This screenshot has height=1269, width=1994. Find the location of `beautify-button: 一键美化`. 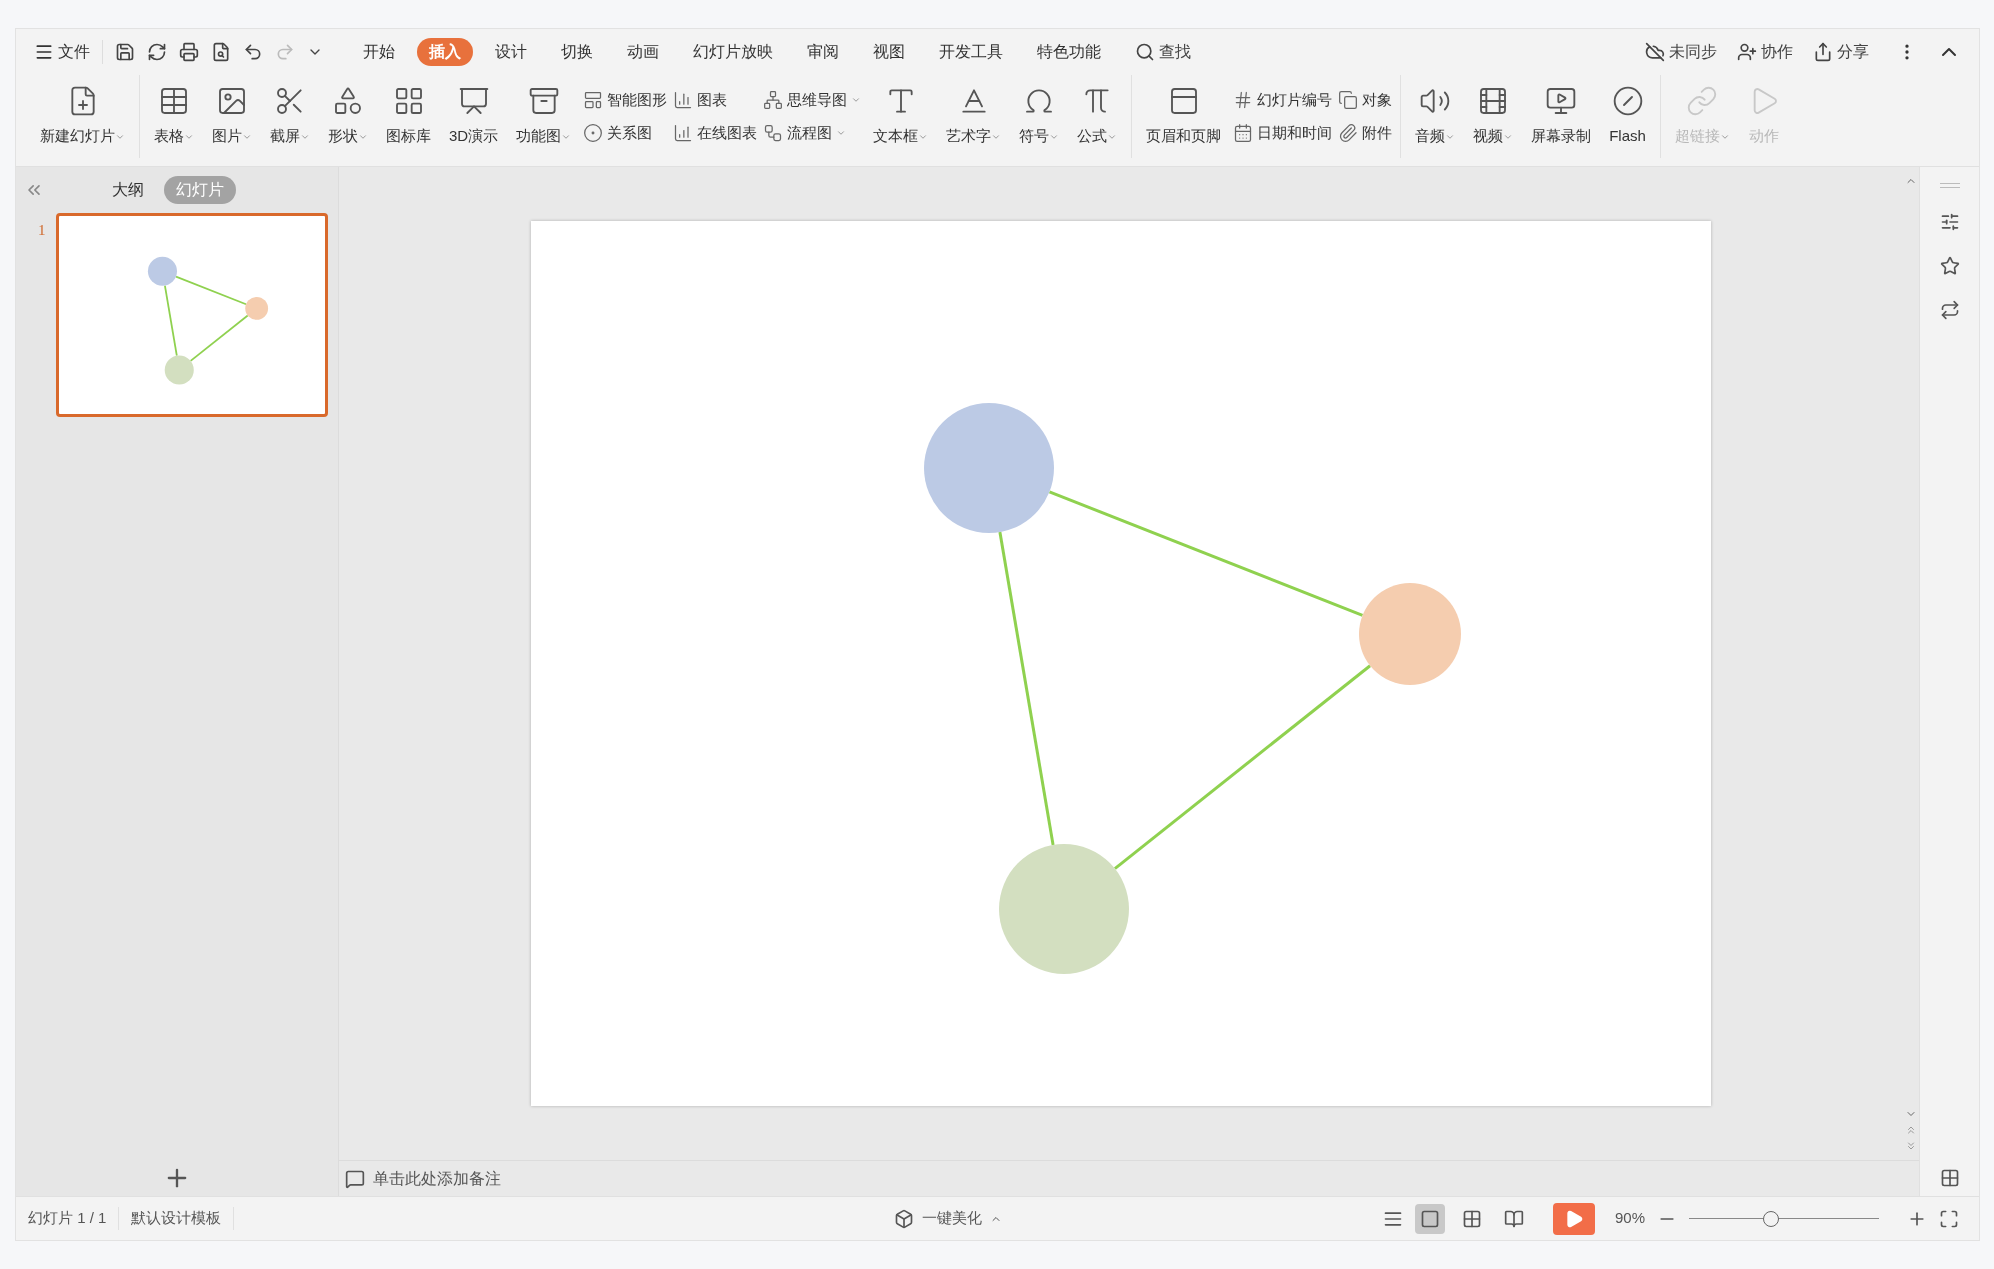

beautify-button: 一键美化 is located at coordinates (948, 1218).